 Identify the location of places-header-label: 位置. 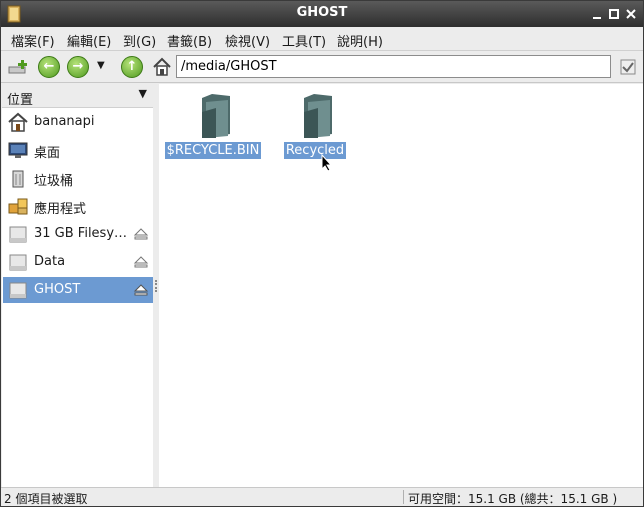
(20, 100).